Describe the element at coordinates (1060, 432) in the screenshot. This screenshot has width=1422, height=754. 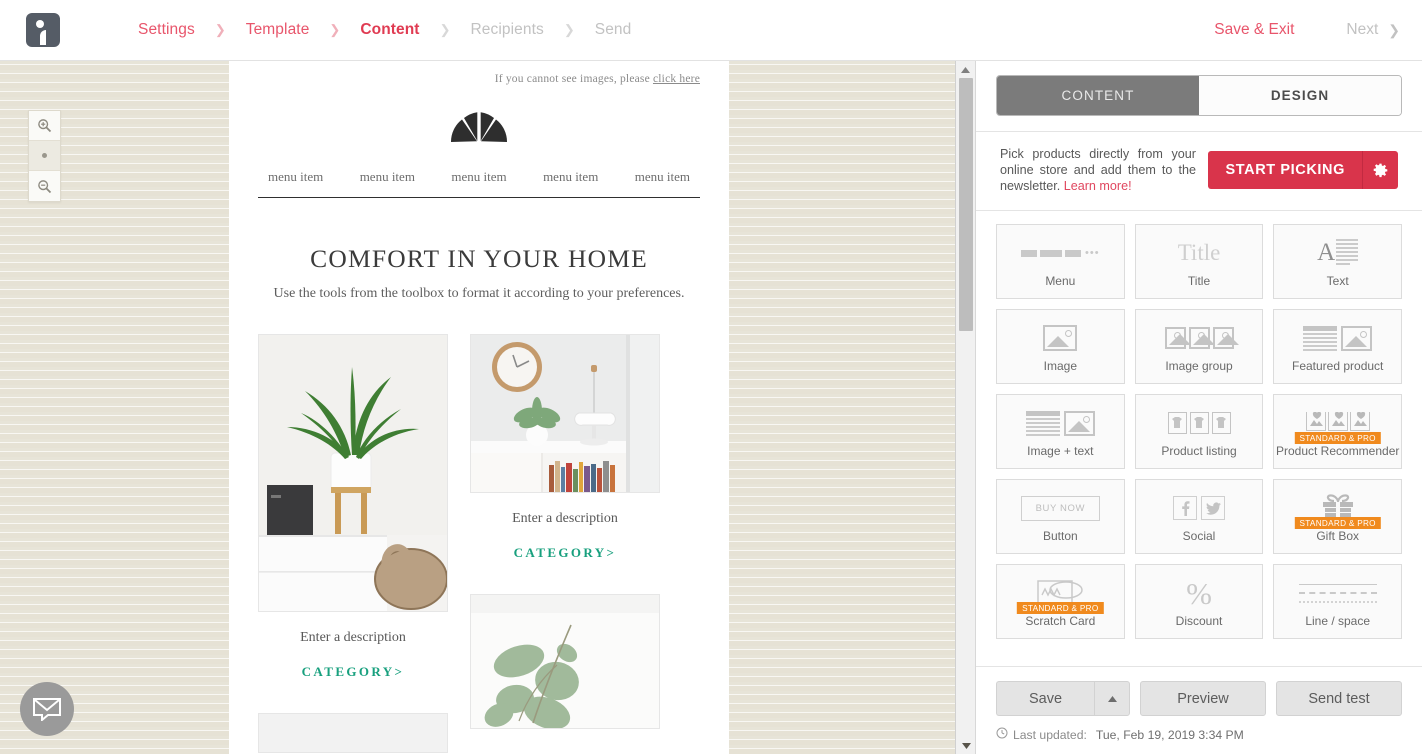
I see `block-image-text: Image + text` at that location.